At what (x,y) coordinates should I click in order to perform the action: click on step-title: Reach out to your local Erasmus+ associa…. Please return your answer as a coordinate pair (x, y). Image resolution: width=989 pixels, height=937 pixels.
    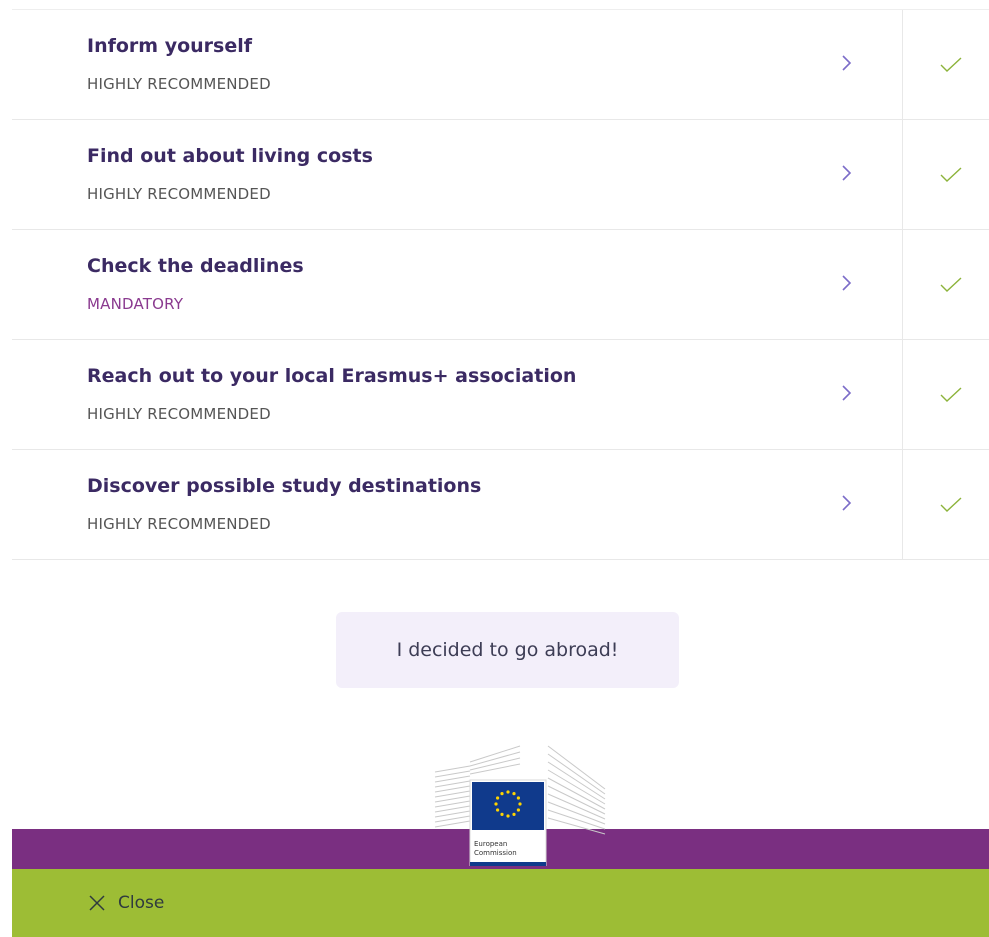
    Looking at the image, I should click on (332, 376).